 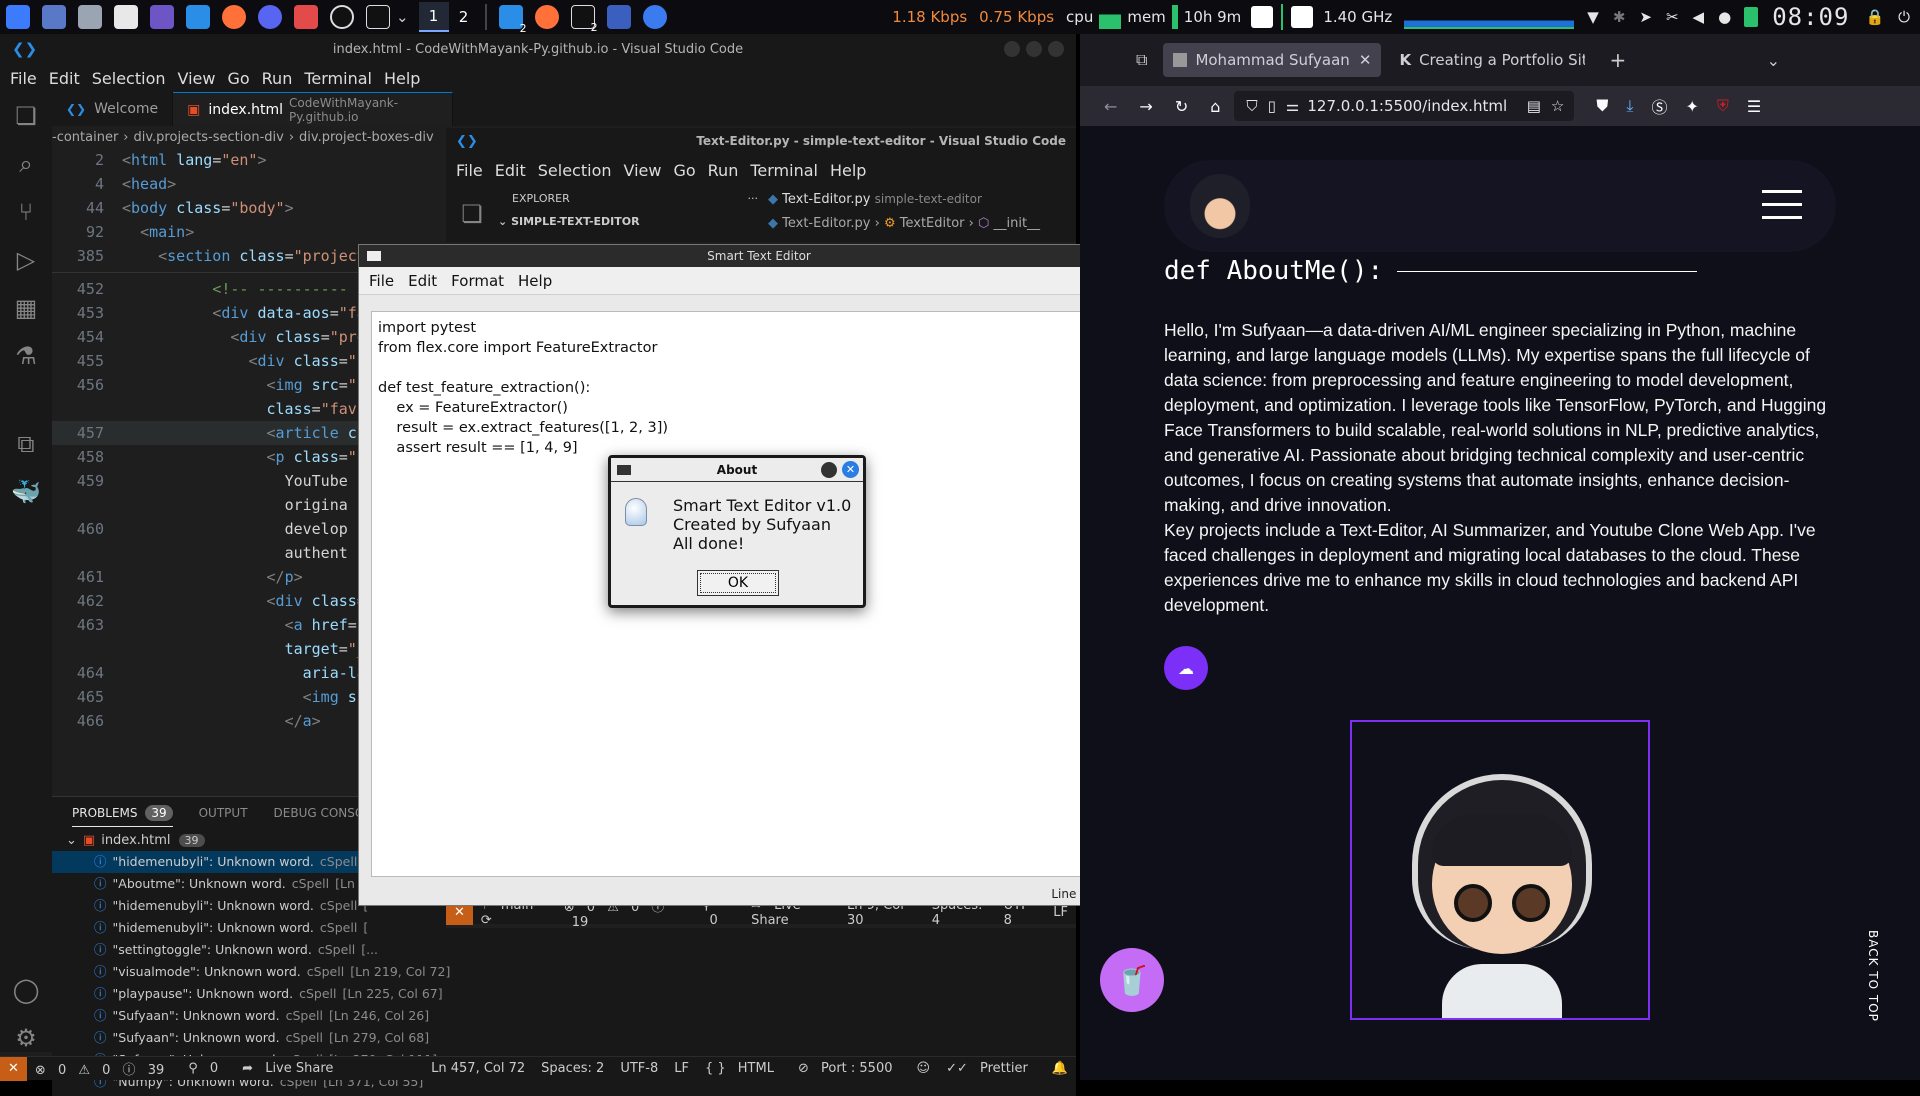 I want to click on new-tab-button: +, so click(x=1617, y=60).